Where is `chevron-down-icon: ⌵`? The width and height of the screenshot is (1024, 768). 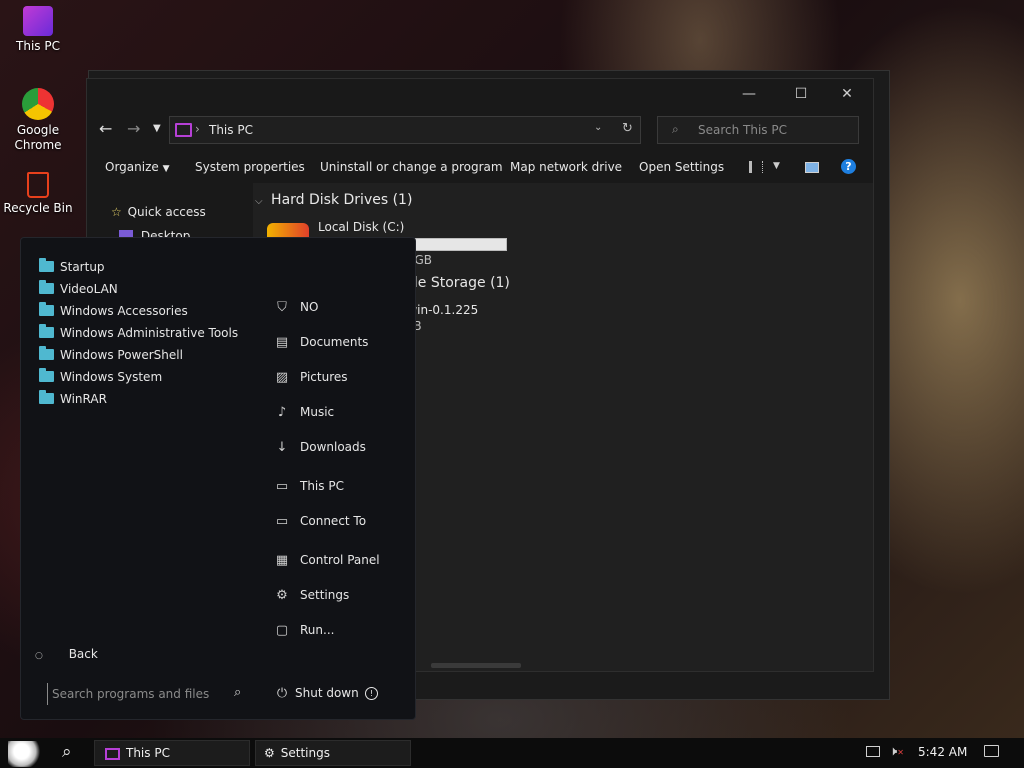 chevron-down-icon: ⌵ is located at coordinates (259, 201).